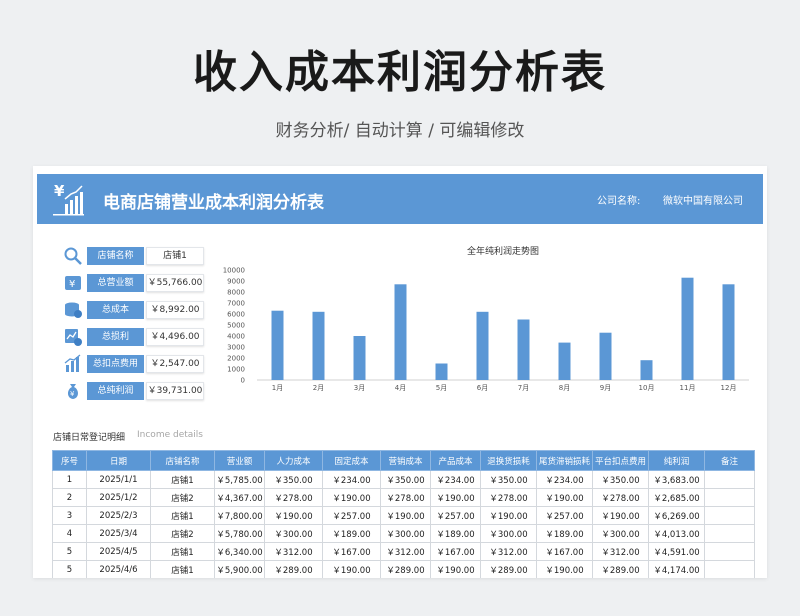  What do you see at coordinates (175, 256) in the screenshot?
I see `kpi-value: 店铺1` at bounding box center [175, 256].